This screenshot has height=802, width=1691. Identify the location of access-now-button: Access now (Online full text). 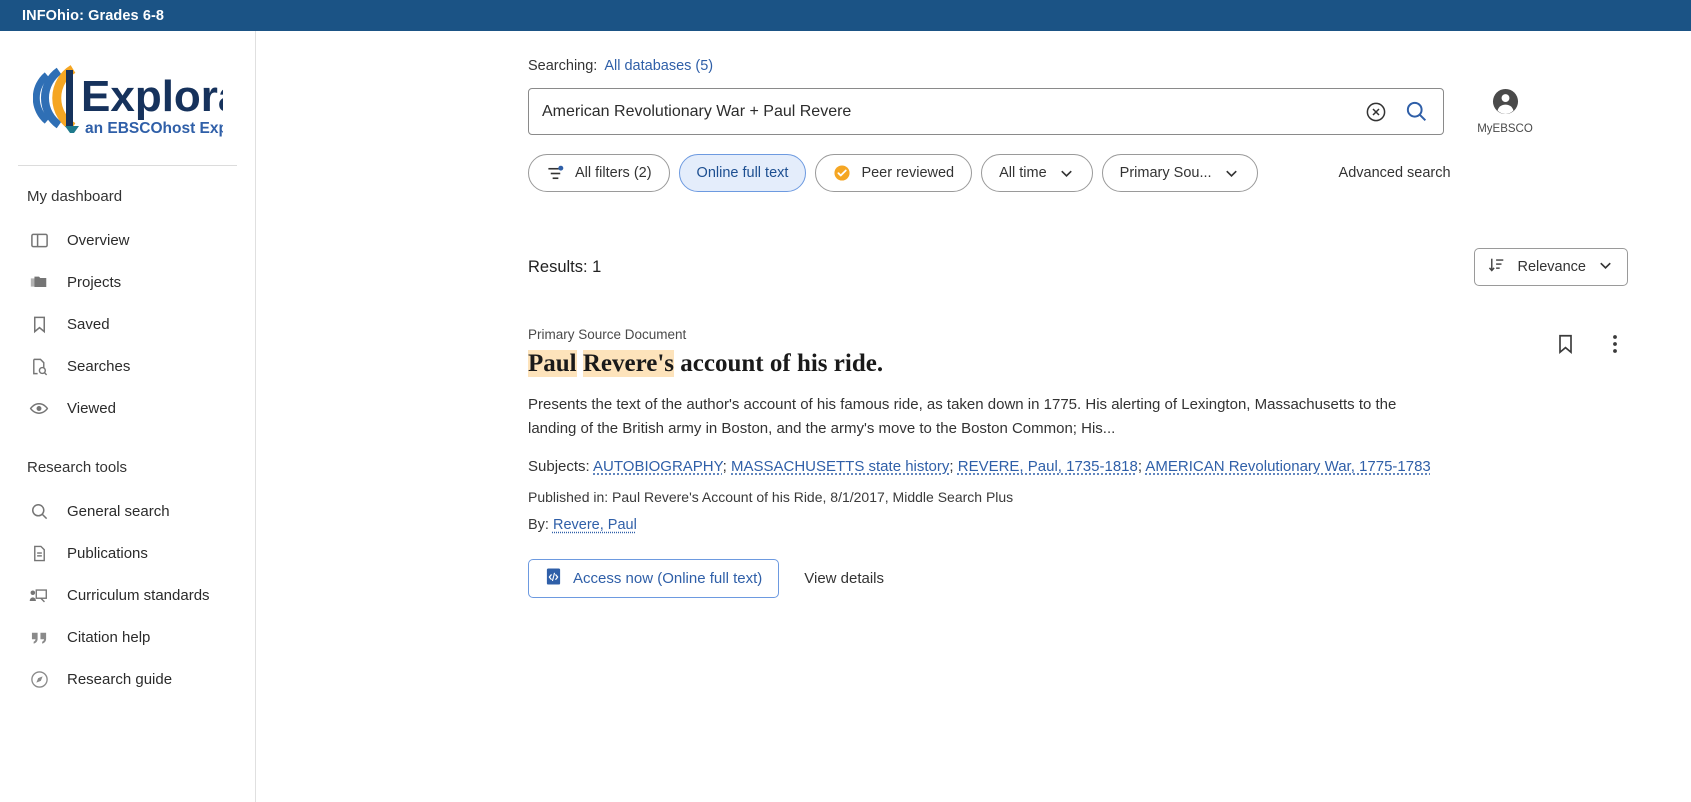
(654, 579).